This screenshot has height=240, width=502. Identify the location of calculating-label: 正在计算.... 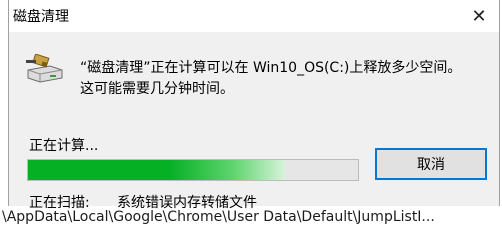
(64, 146).